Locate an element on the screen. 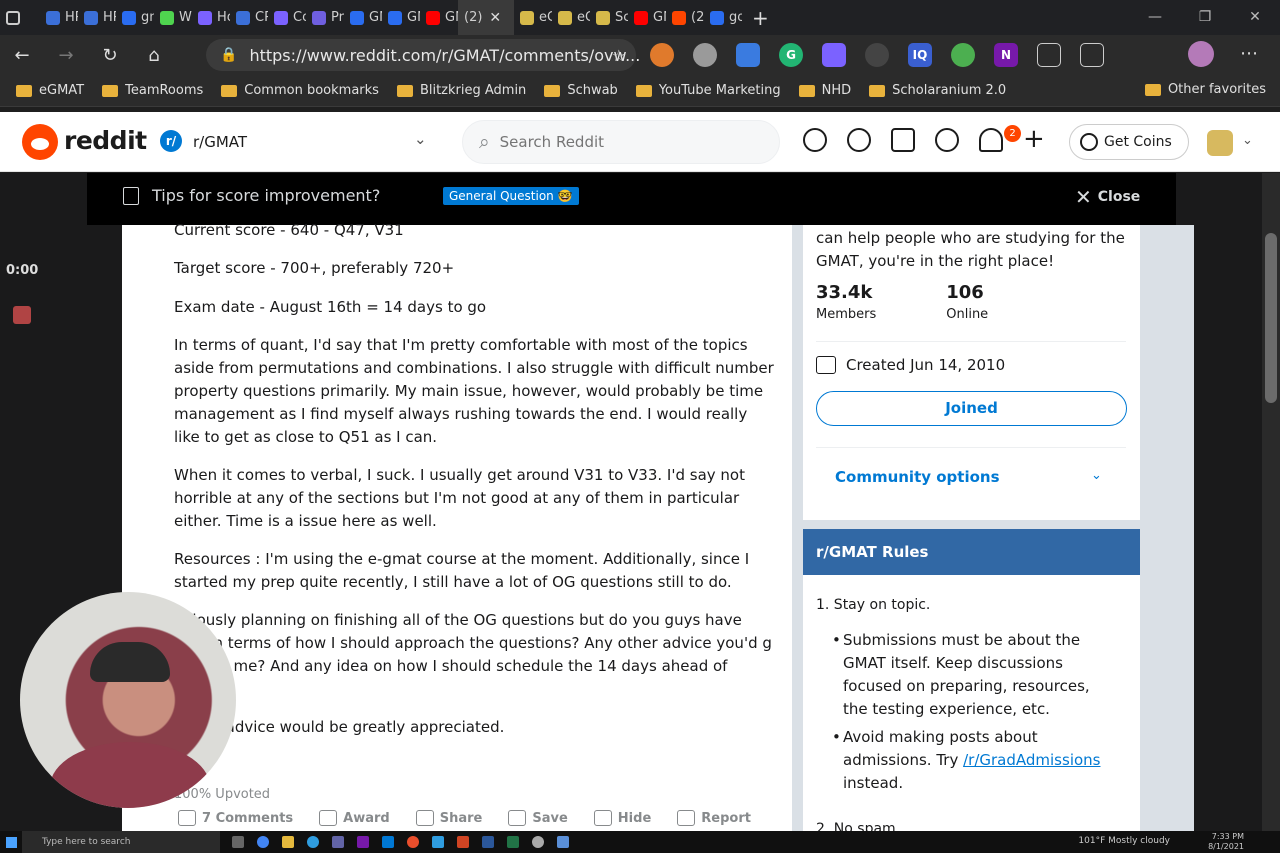 The height and width of the screenshot is (853, 1280). excel-icon is located at coordinates (513, 842).